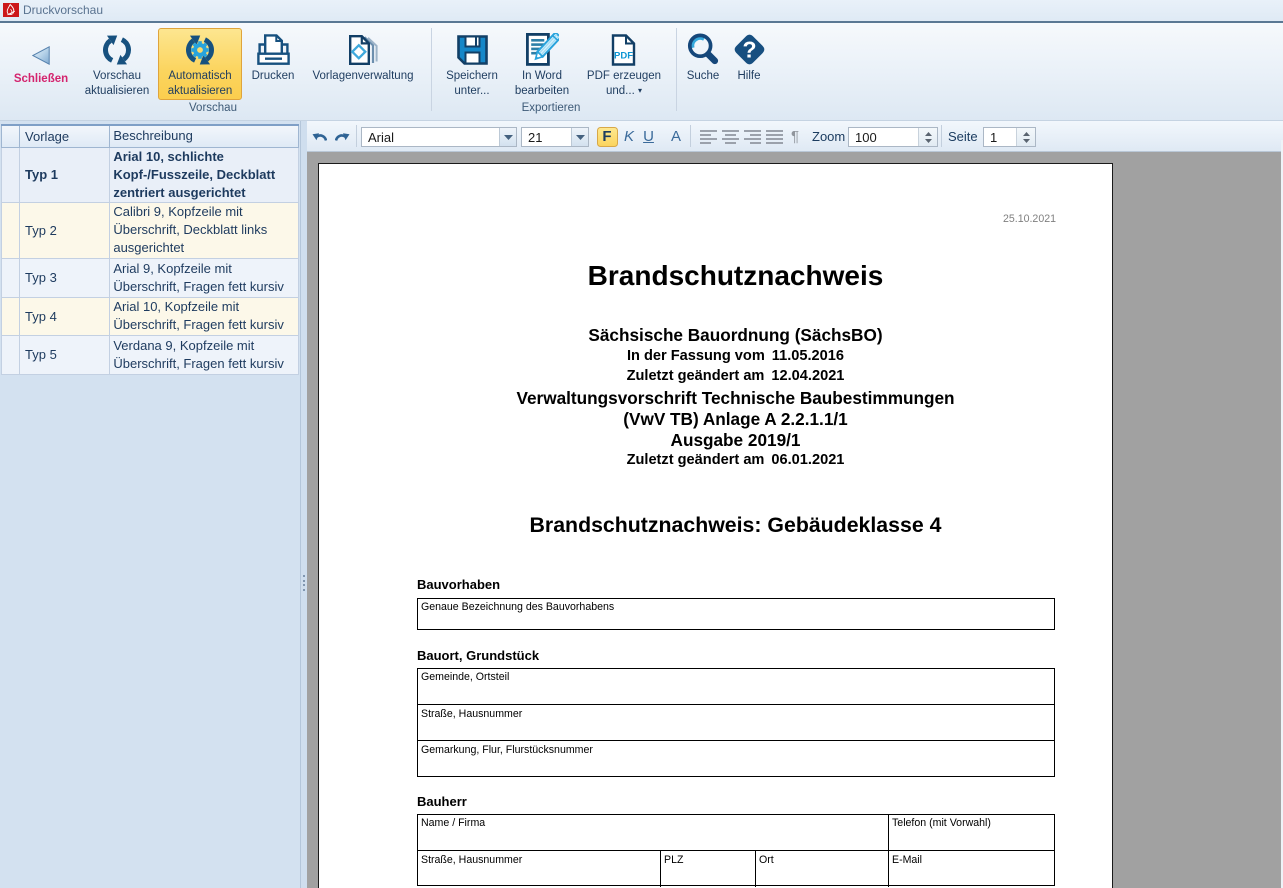  Describe the element at coordinates (623, 55) in the screenshot. I see `svg-text: PDF` at that location.